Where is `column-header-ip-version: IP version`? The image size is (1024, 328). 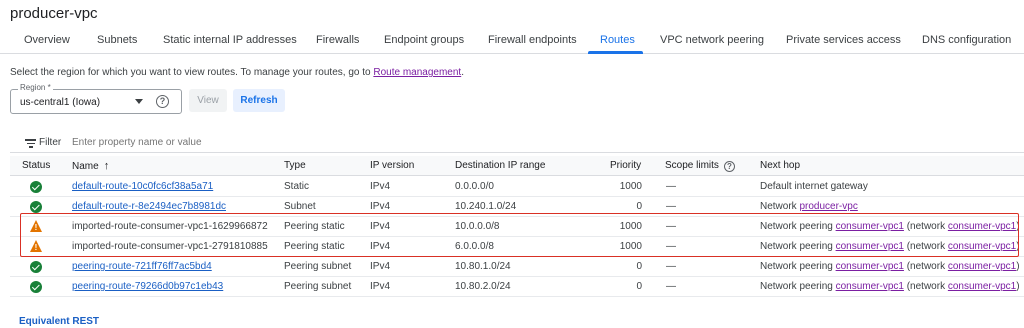
column-header-ip-version: IP version is located at coordinates (392, 165).